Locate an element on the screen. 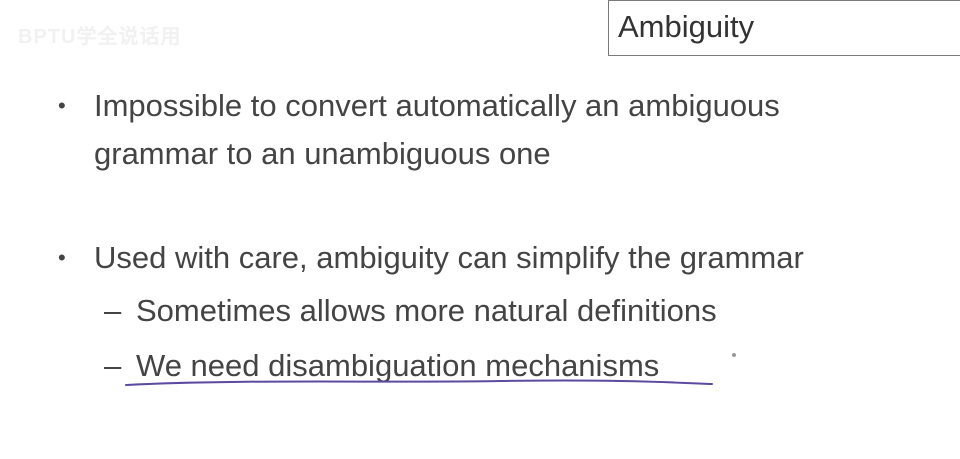  watermark: BPTU学全说话用 is located at coordinates (100, 37).